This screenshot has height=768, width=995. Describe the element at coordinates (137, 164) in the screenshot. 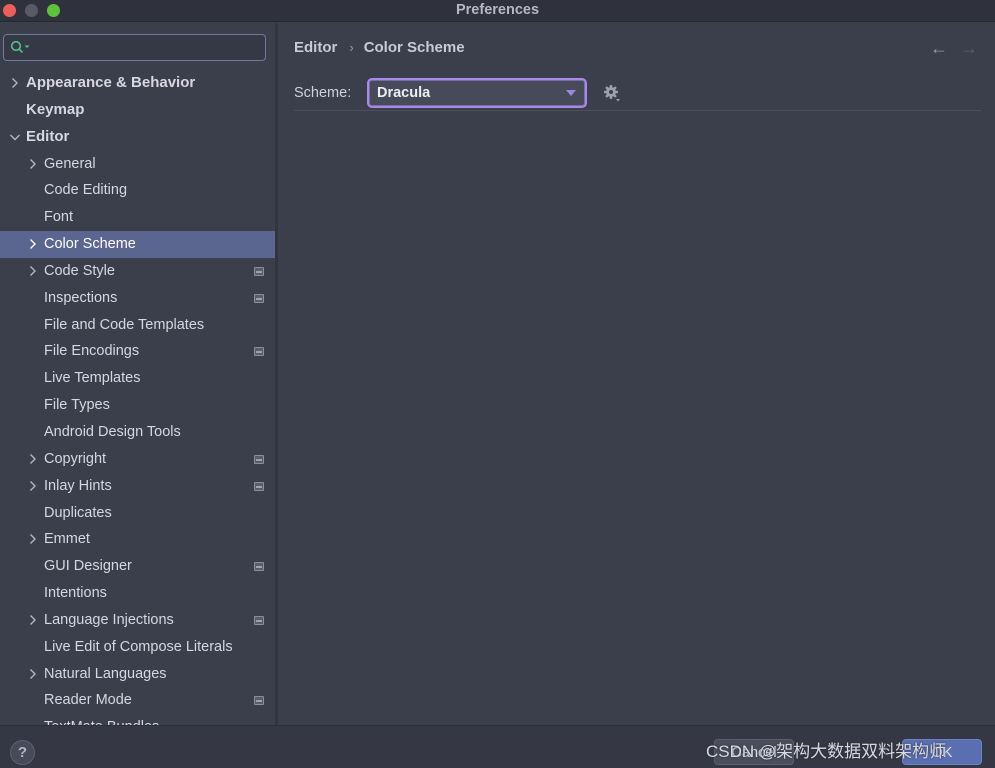

I see `sidebar-item-general: General` at that location.